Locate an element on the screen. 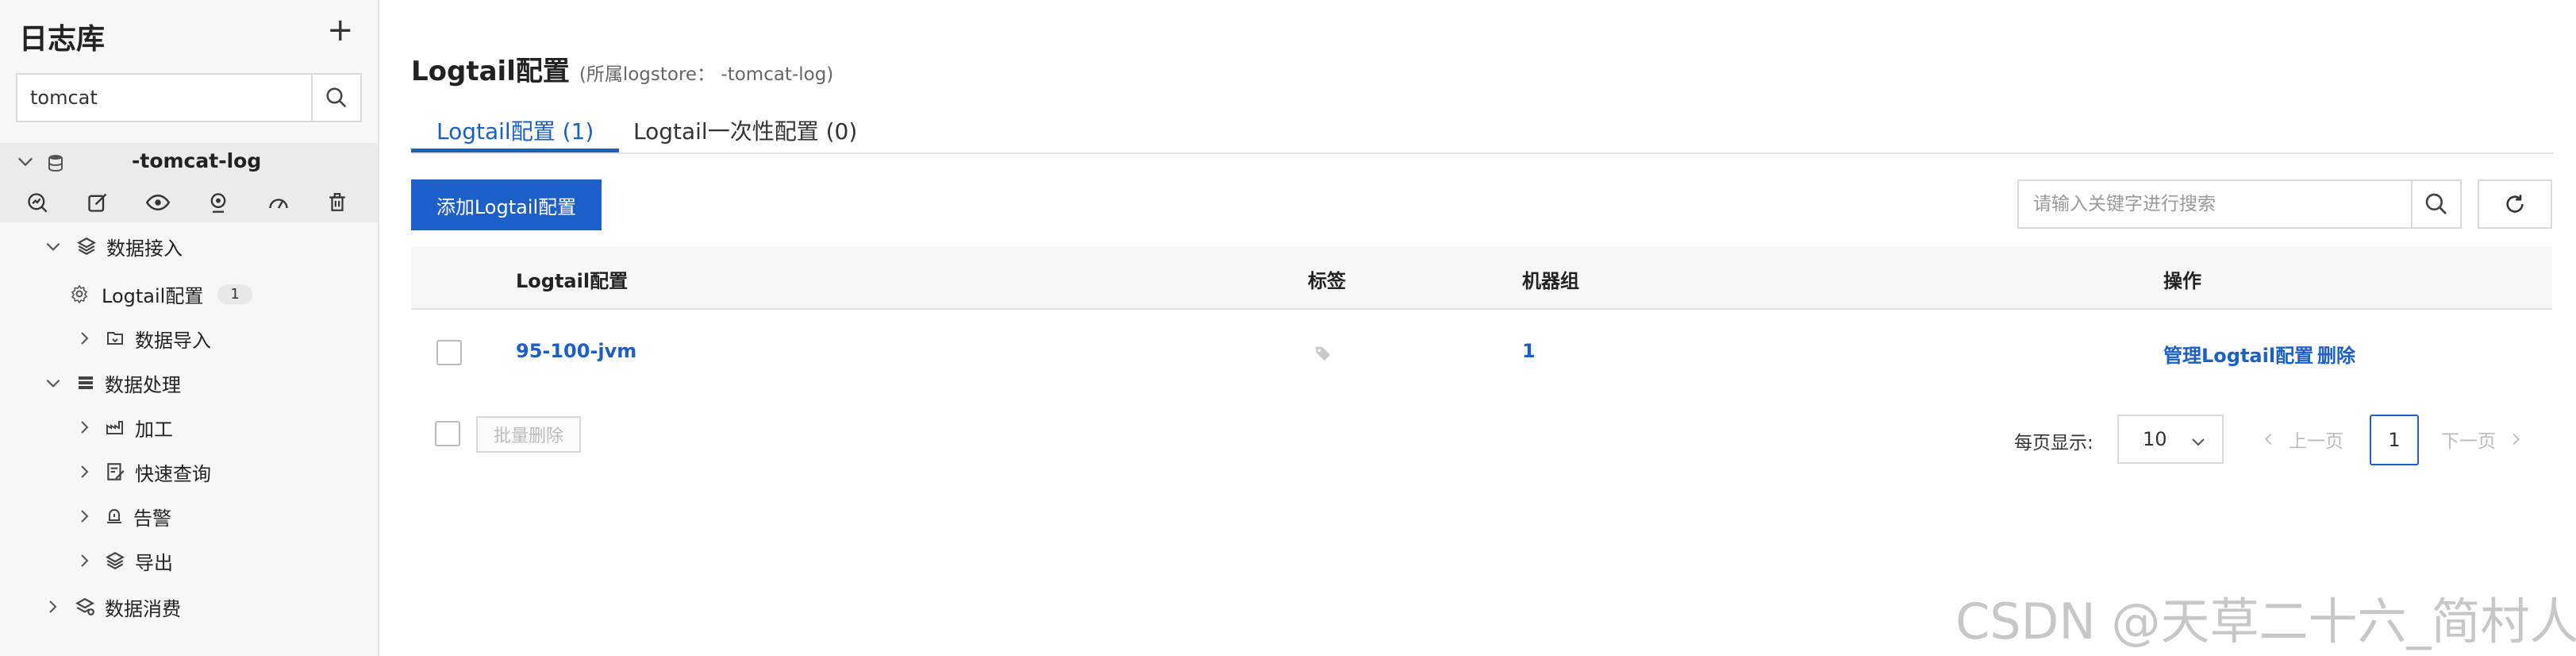  tree-item-label: 导出 is located at coordinates (154, 562).